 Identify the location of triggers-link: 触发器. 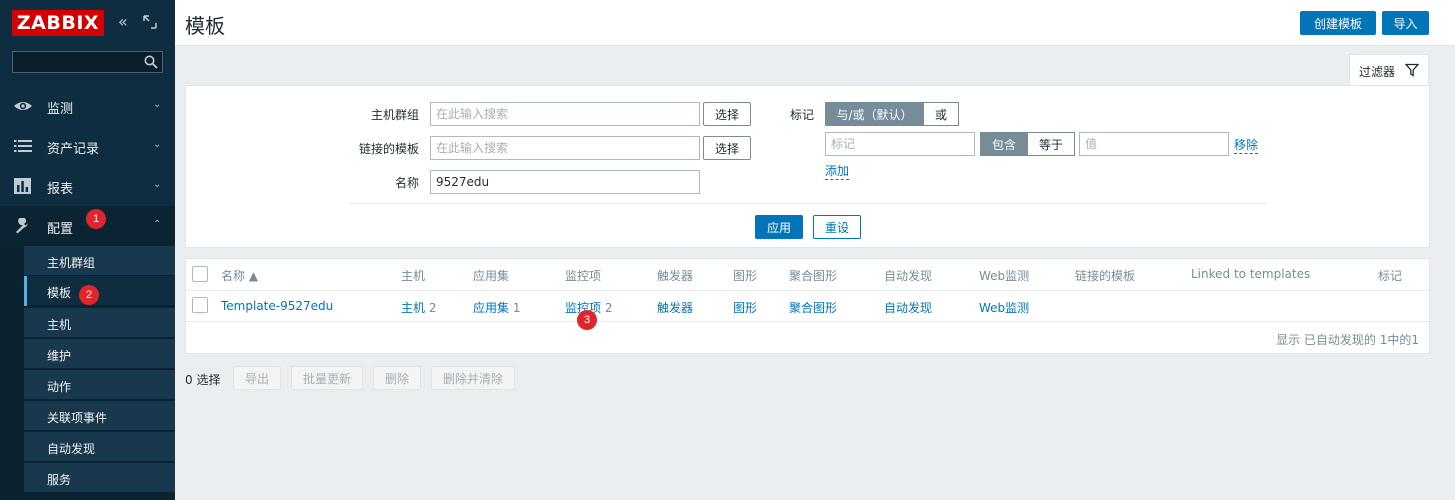
(675, 307).